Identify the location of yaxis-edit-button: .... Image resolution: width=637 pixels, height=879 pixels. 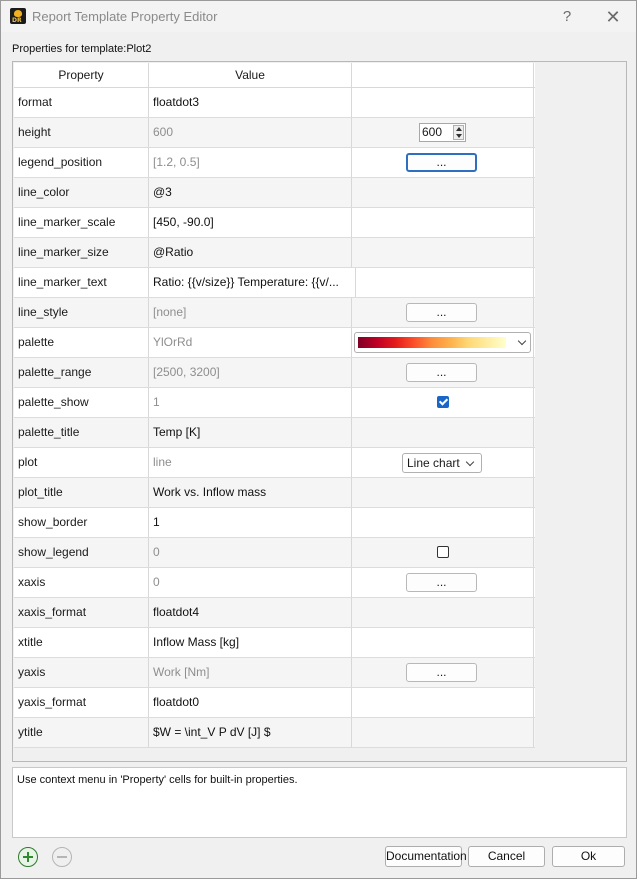
(441, 672).